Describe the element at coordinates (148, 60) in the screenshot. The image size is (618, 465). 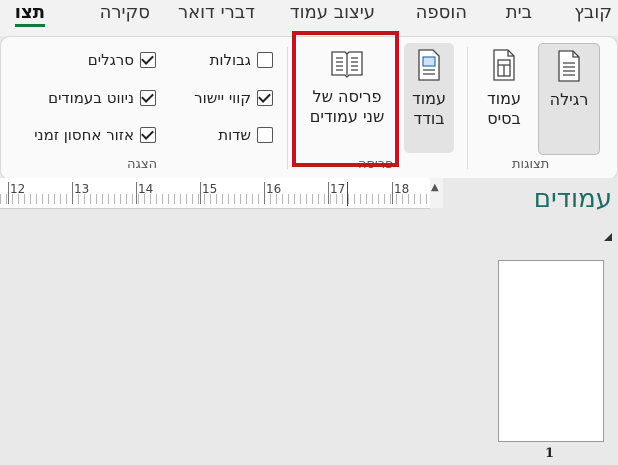
I see `checkbox-rulers` at that location.